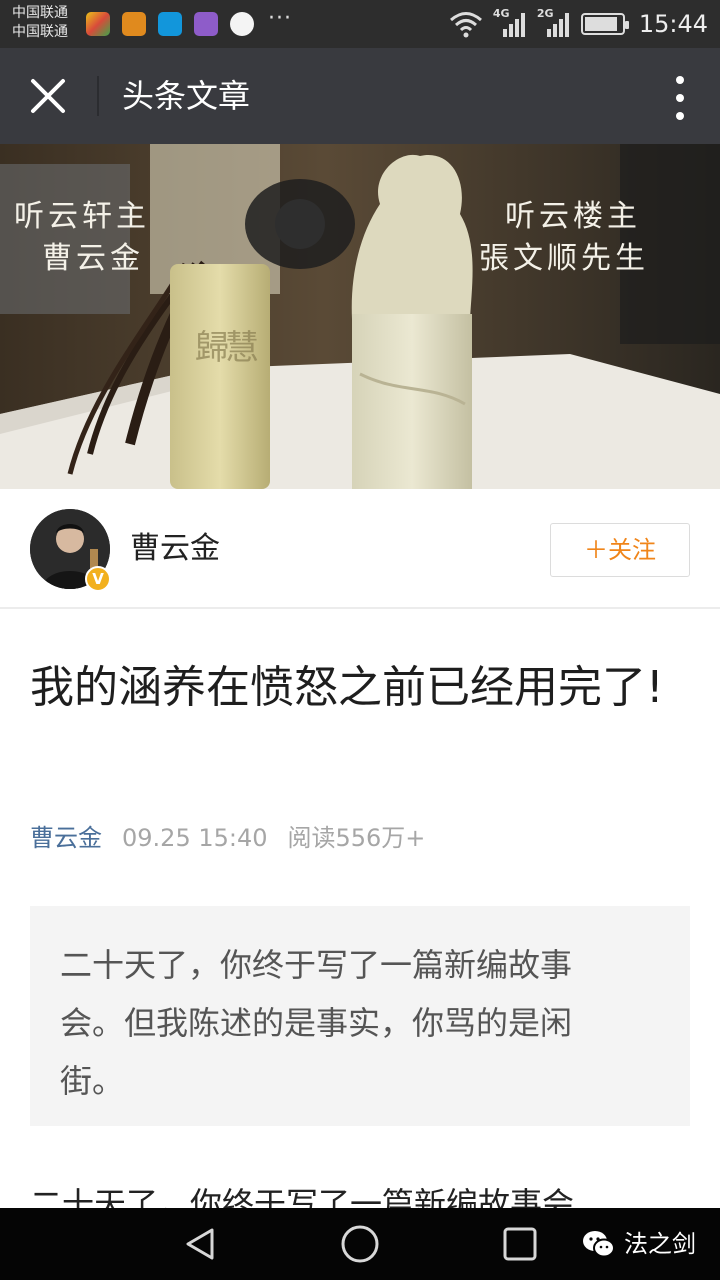  Describe the element at coordinates (509, 23) in the screenshot. I see `signal-4g-icon: 4G` at that location.